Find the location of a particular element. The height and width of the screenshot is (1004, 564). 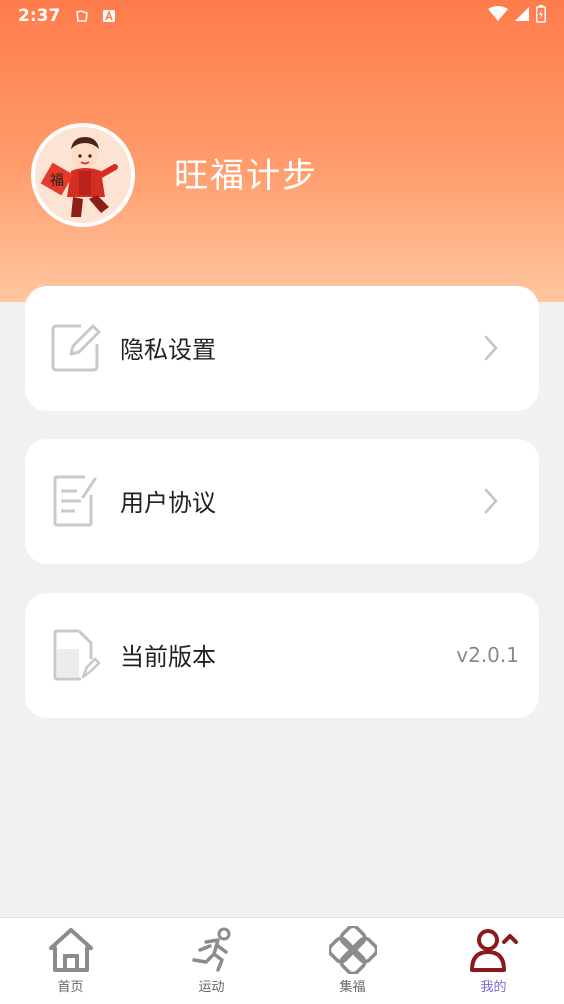

user-agreement-item: 用户协议 is located at coordinates (282, 501).